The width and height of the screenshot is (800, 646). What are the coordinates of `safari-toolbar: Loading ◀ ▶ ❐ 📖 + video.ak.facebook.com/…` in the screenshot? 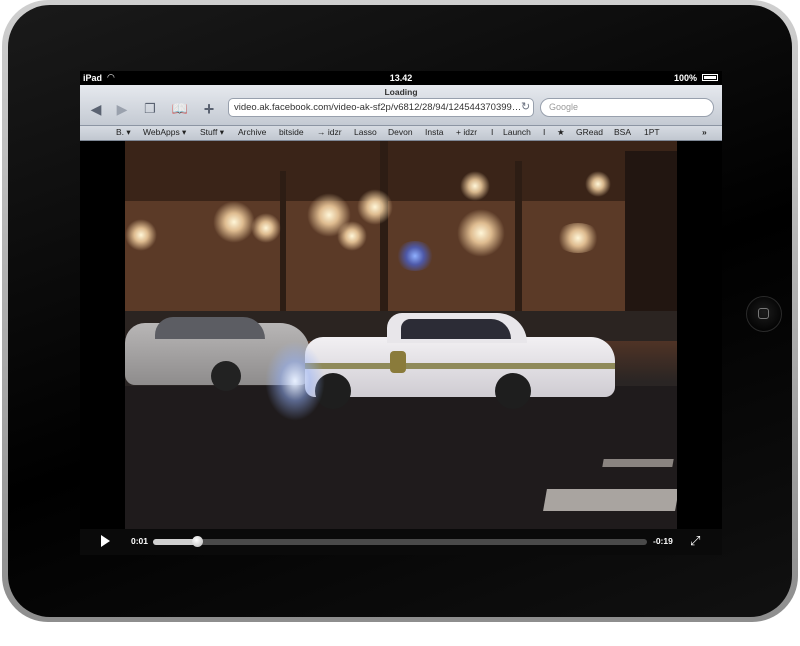 It's located at (401, 105).